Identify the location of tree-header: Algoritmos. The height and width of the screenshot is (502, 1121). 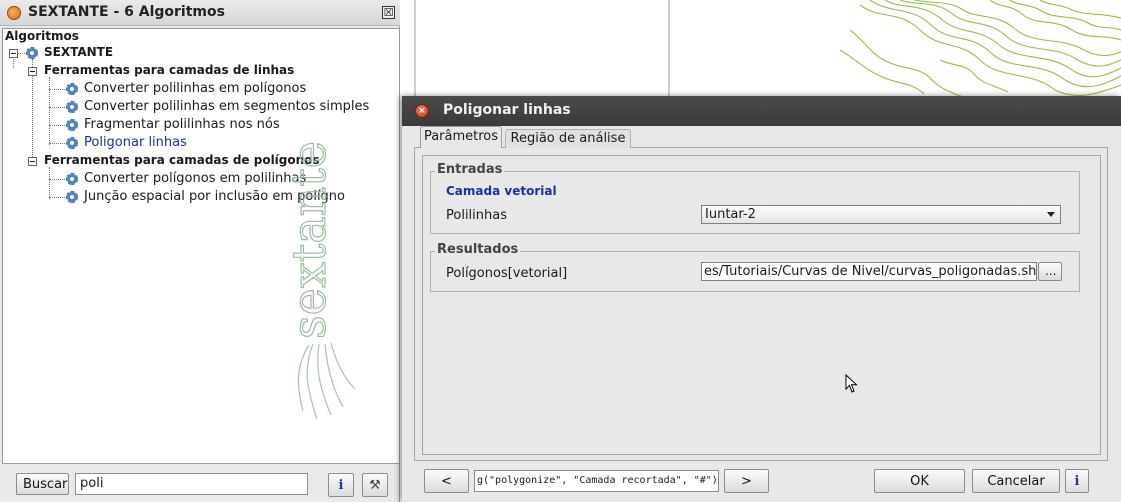
(42, 36).